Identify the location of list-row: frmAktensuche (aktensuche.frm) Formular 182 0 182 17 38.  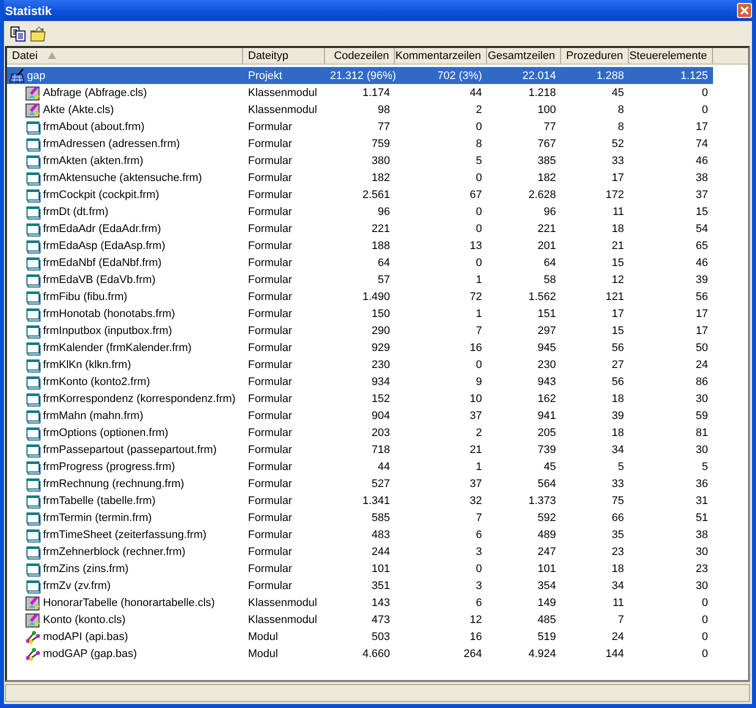
(377, 177).